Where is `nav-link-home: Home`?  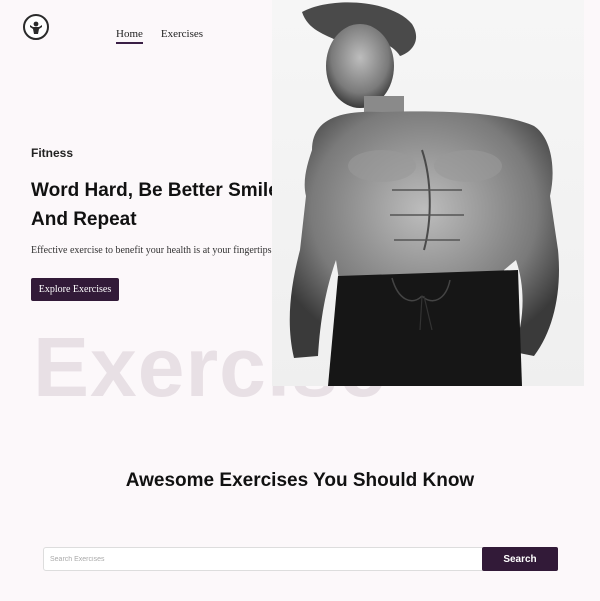
nav-link-home: Home is located at coordinates (129, 36).